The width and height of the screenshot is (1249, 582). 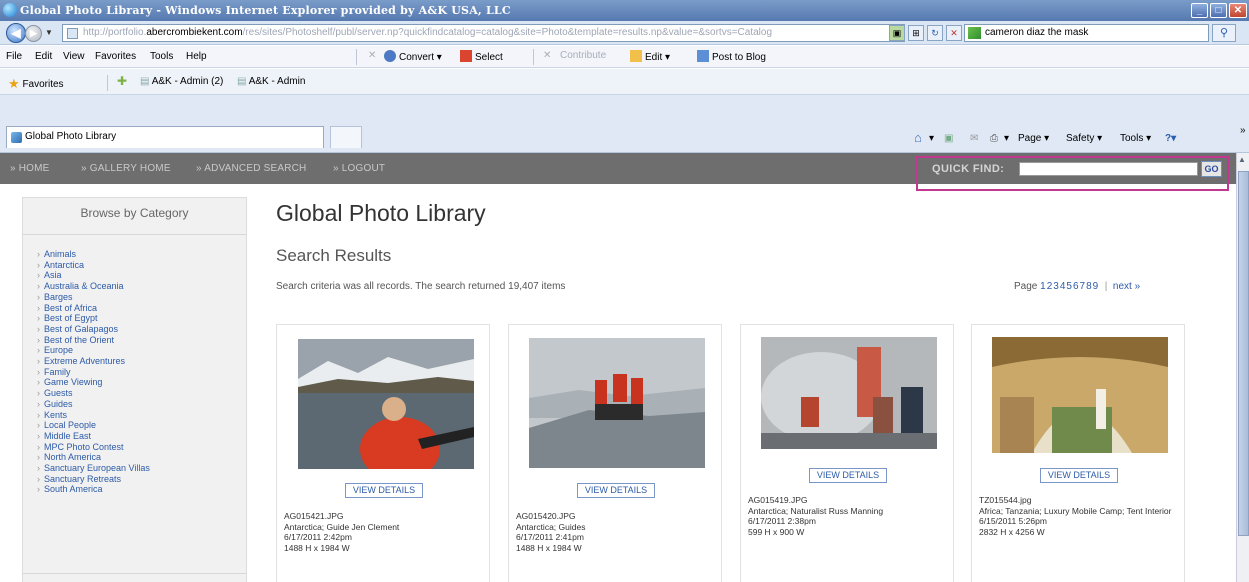 I want to click on feeds-icon: ▣, so click(x=948, y=138).